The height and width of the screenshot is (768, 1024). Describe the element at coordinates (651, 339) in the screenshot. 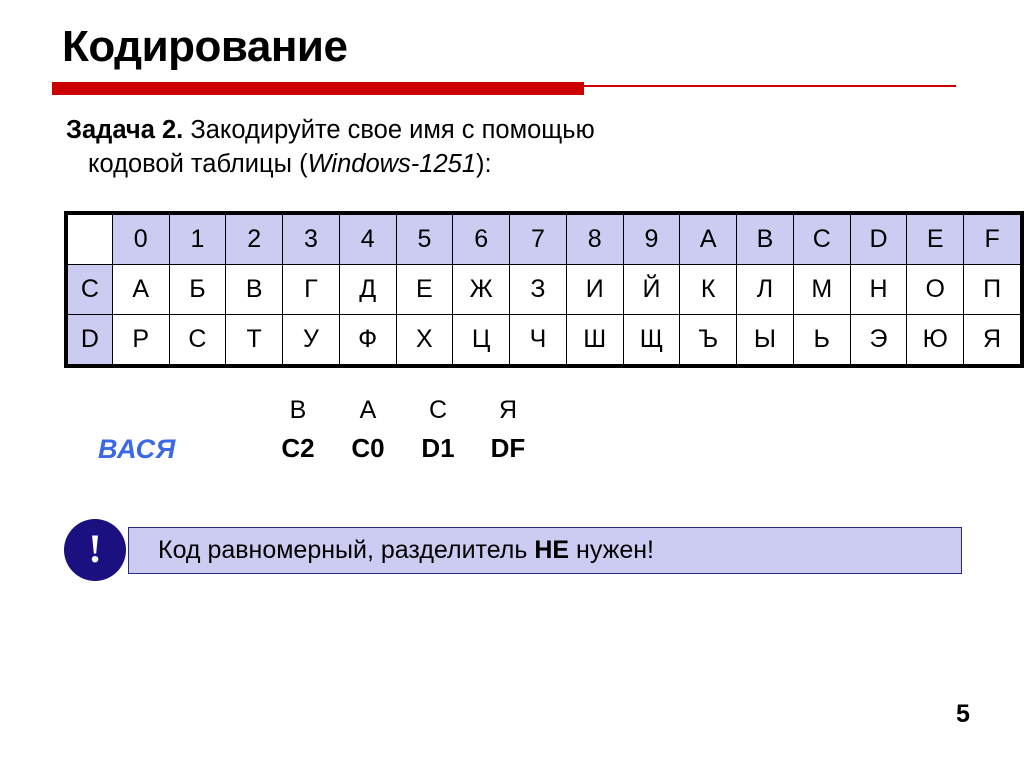

I see `cell-D9: Щ` at that location.